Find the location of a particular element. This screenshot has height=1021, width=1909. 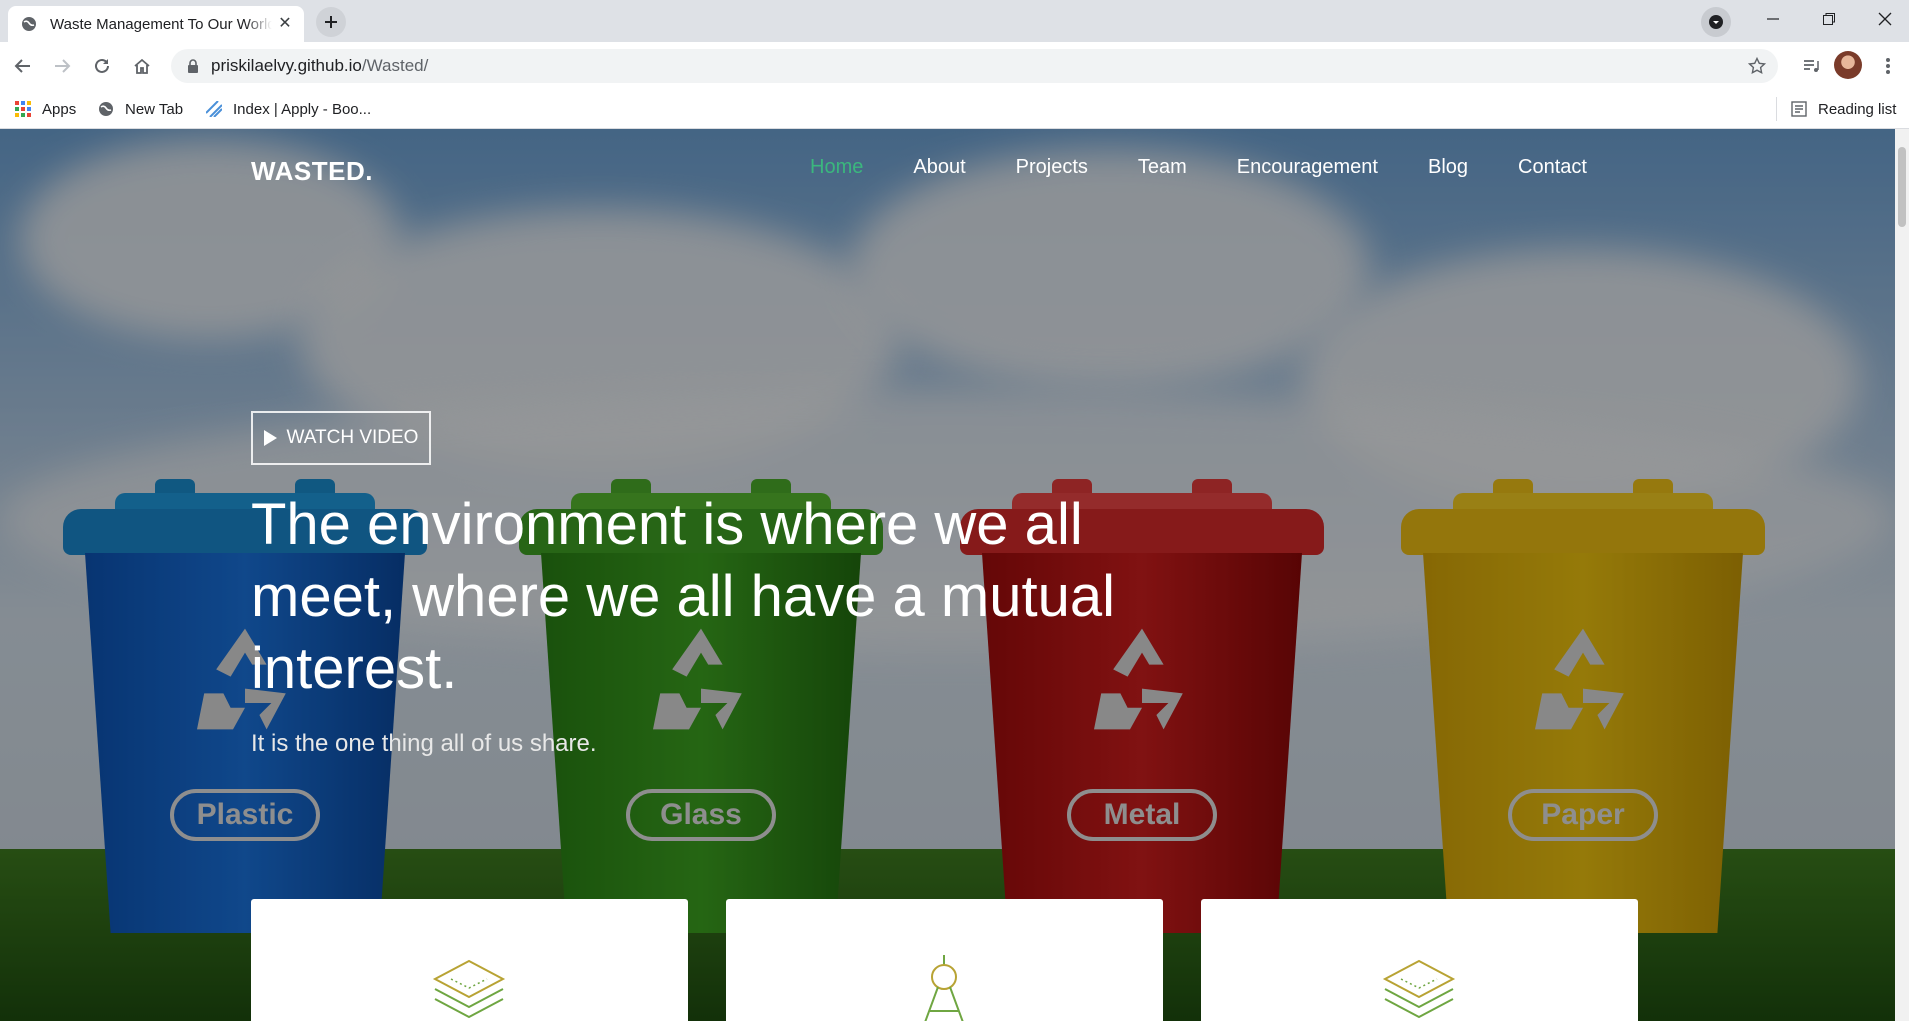

menu-item-encouragement: Encouragement is located at coordinates (1307, 167).